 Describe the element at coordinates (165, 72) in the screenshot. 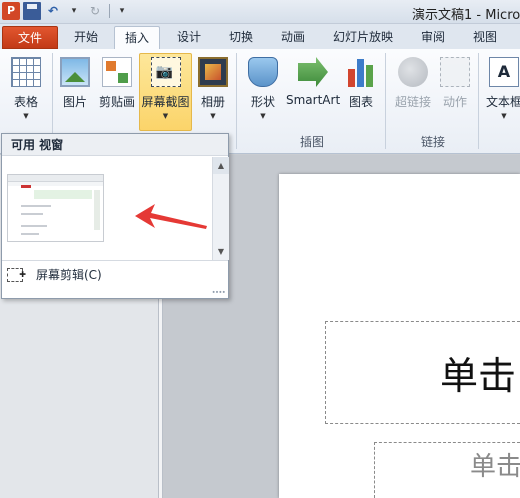

I see `screenshot-icon` at that location.